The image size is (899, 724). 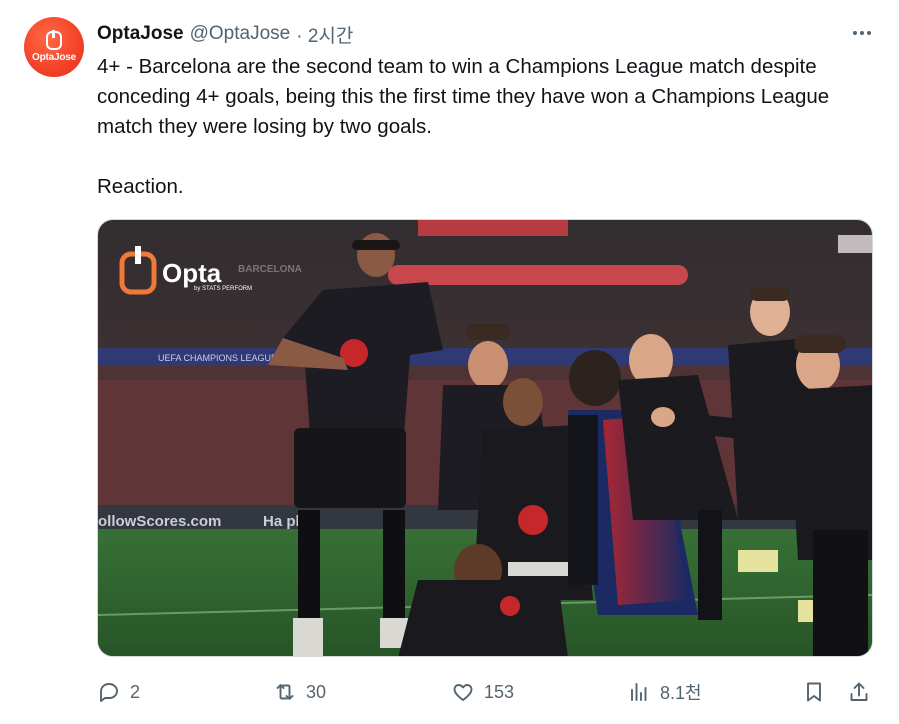 What do you see at coordinates (324, 34) in the screenshot?
I see `timestamp: · 2시간` at bounding box center [324, 34].